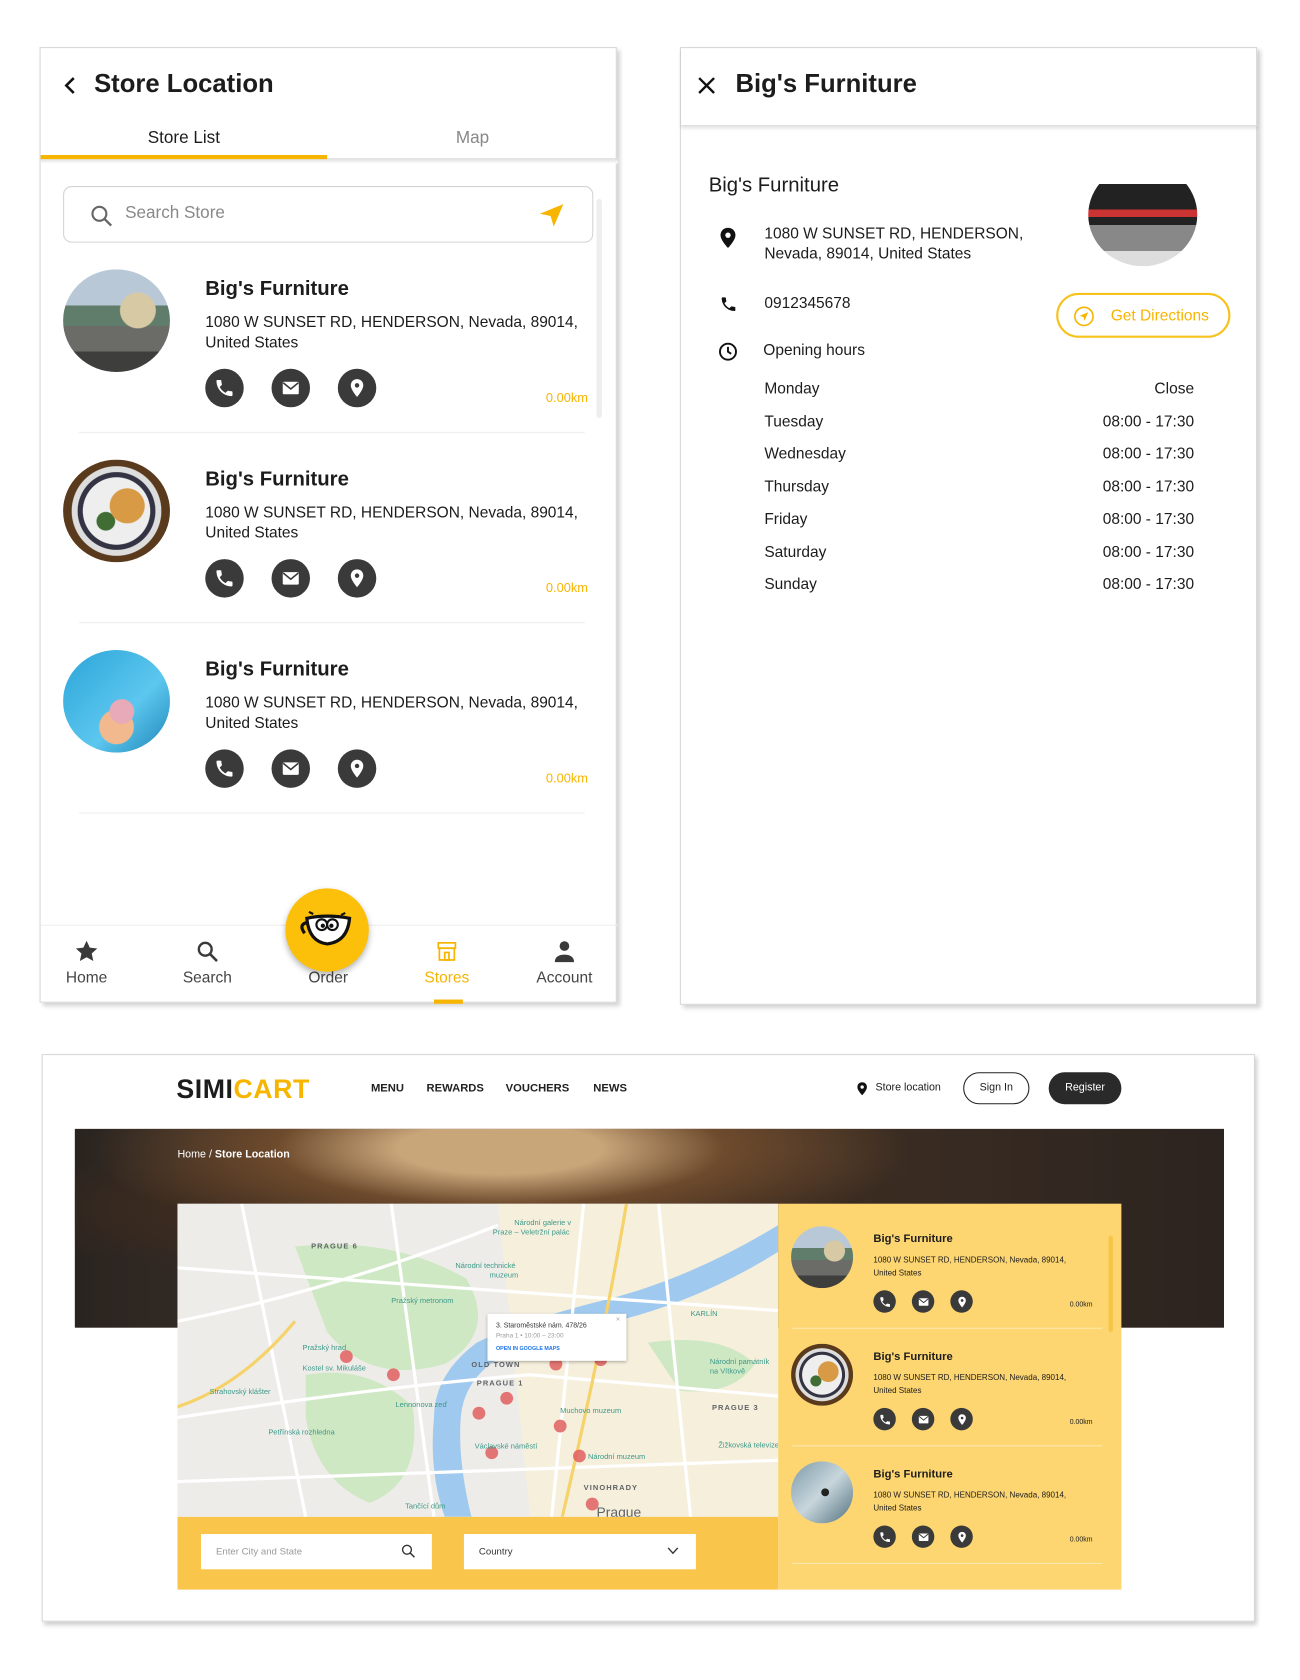 The width and height of the screenshot is (1300, 1680). I want to click on map-label: Muchovo muzeum, so click(590, 1410).